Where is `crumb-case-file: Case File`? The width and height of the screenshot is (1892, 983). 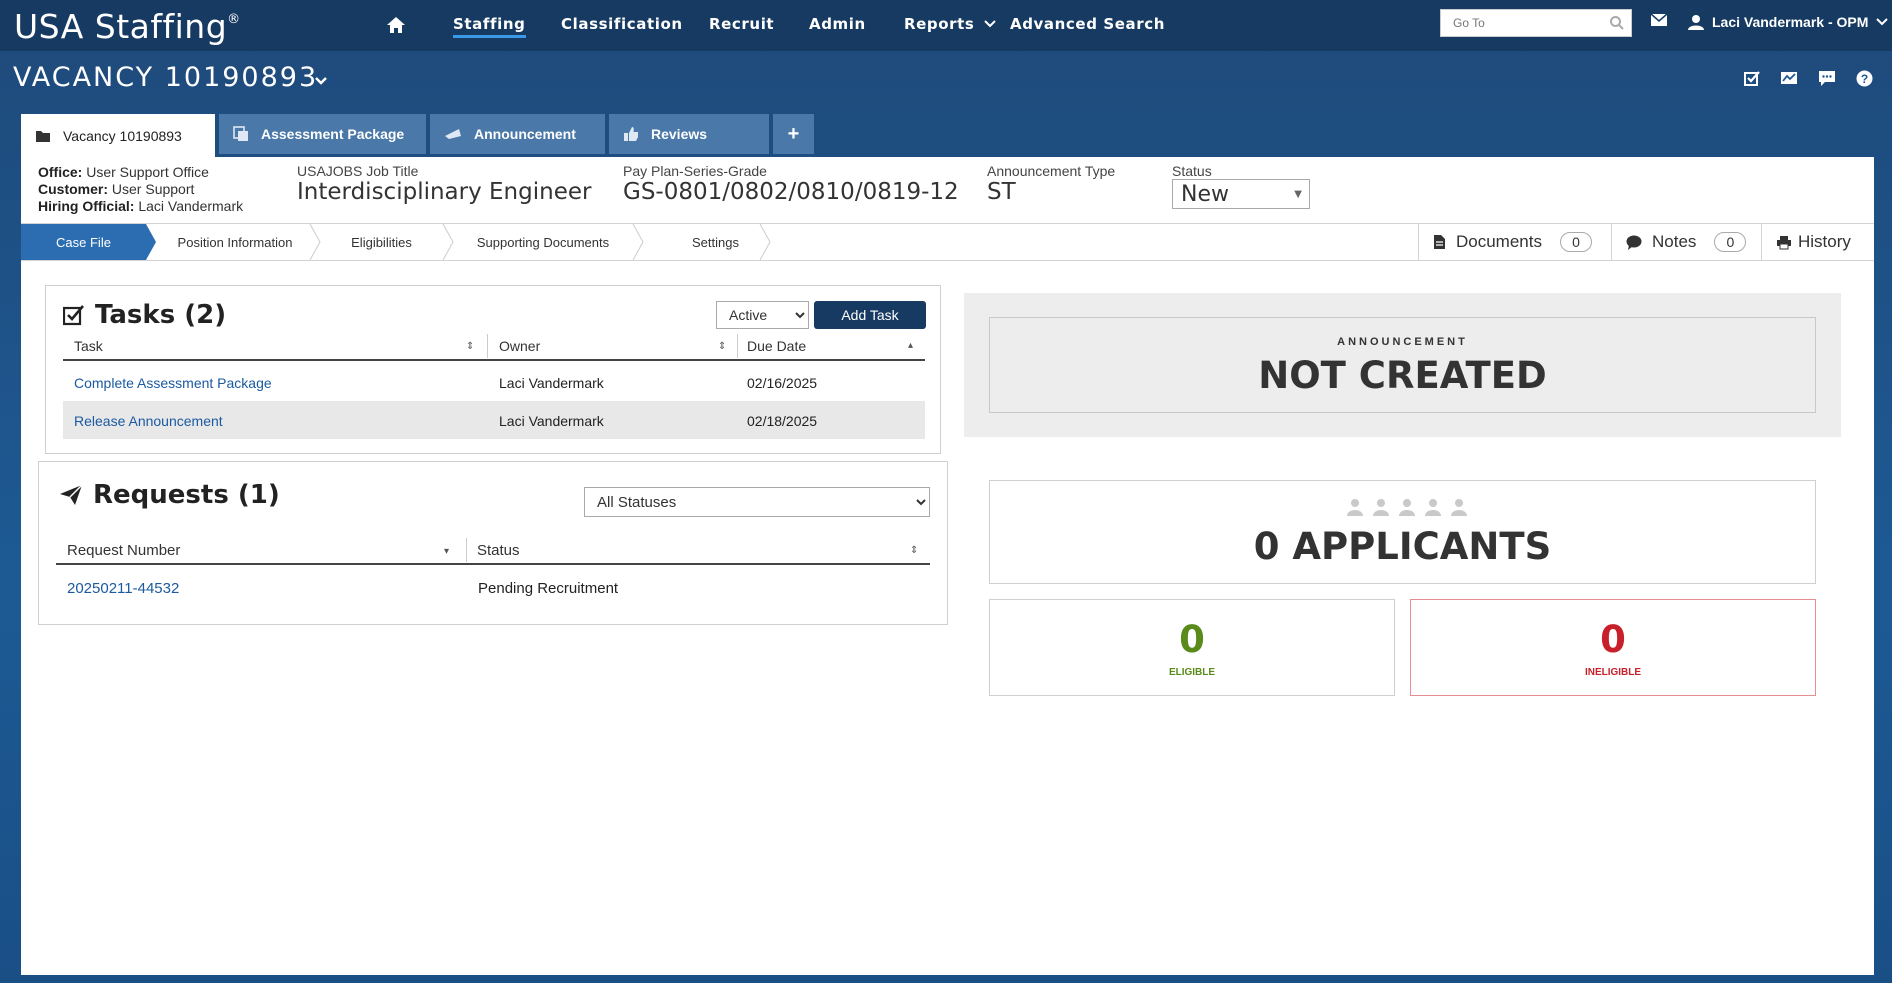
crumb-case-file: Case File is located at coordinates (83, 242).